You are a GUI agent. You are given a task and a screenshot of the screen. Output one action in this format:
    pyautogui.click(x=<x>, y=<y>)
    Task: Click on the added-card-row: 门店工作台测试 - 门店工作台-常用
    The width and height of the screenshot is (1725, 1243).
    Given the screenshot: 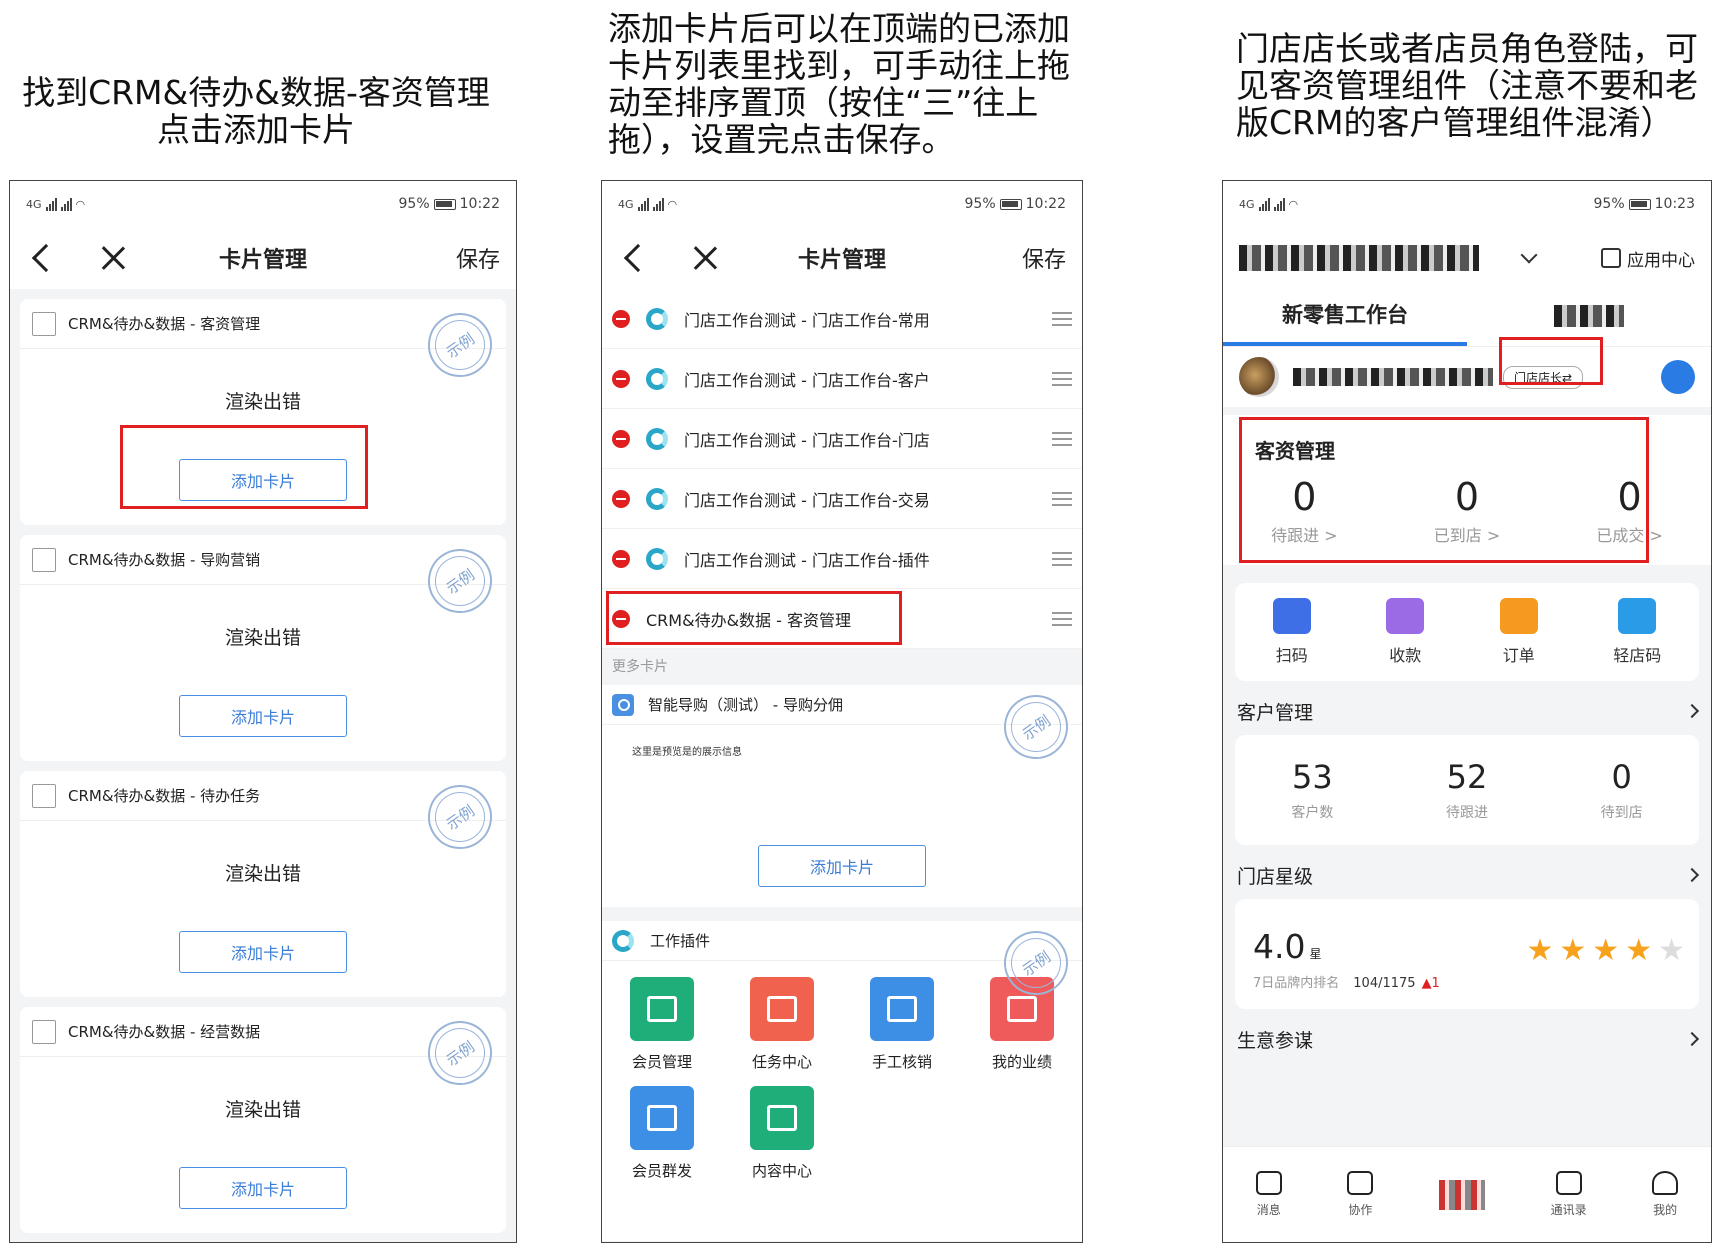 What is the action you would take?
    pyautogui.click(x=842, y=319)
    